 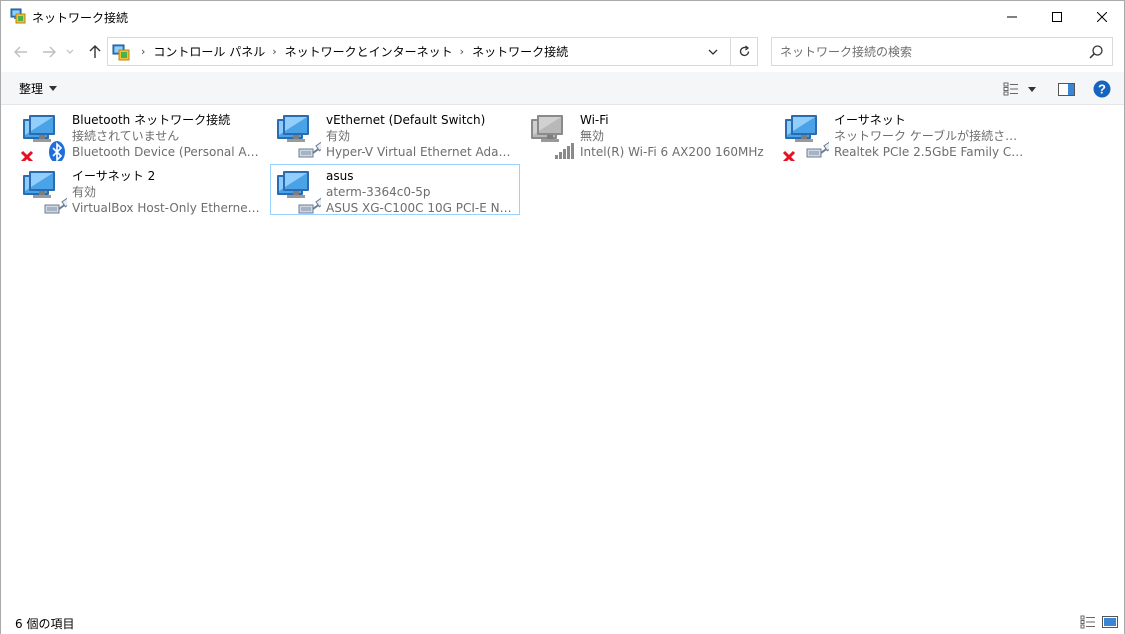 I want to click on help-button: ?, so click(x=1102, y=89).